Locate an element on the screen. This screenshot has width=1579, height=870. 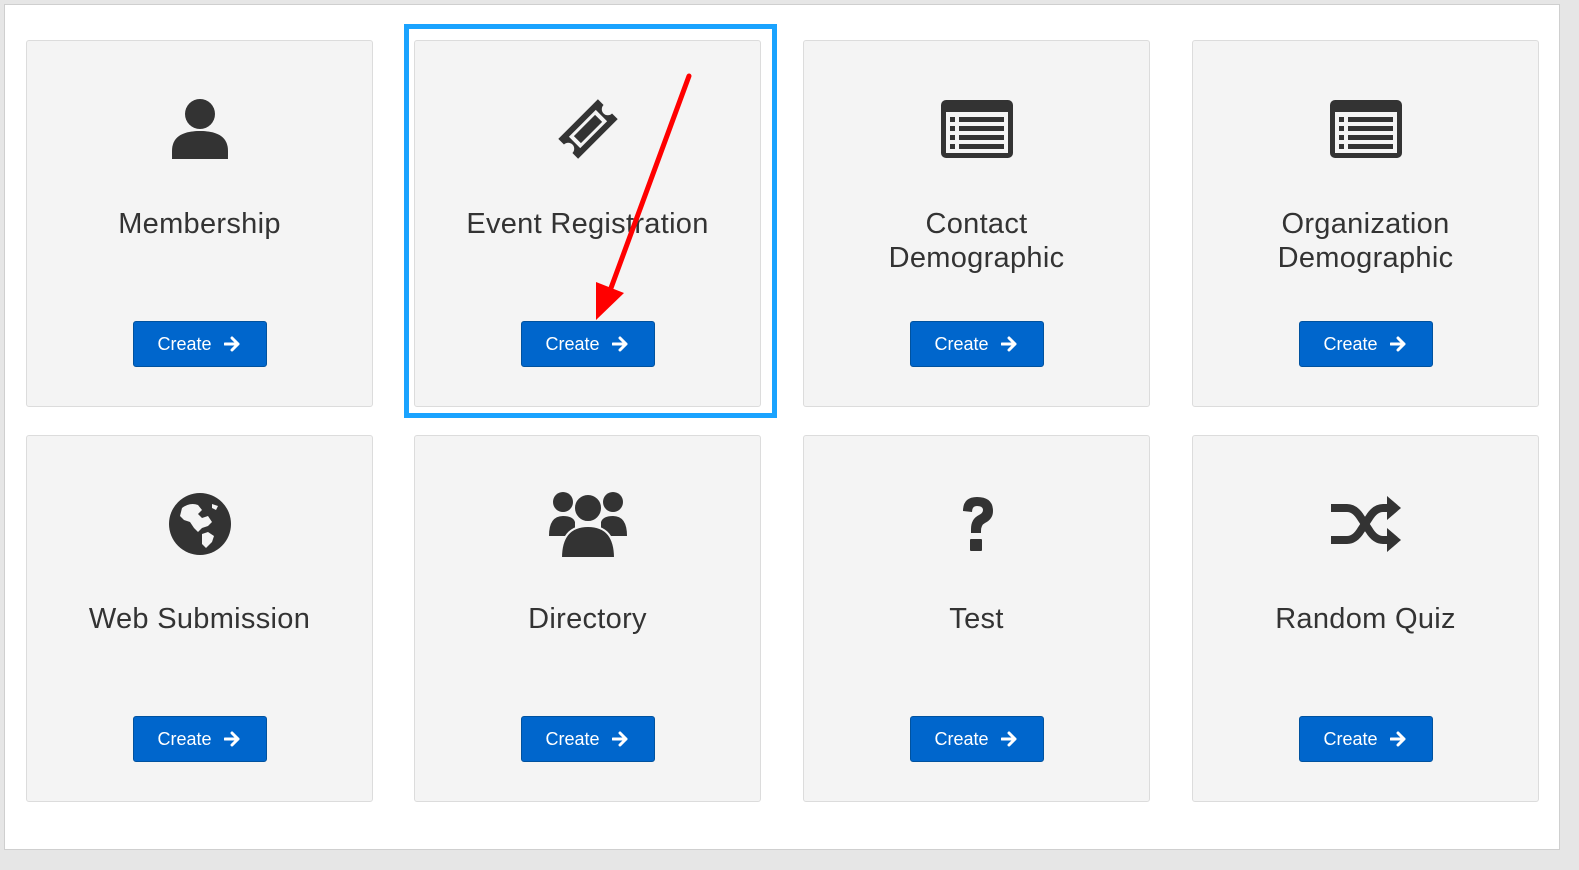
card-directory: Directory Create is located at coordinates (587, 618).